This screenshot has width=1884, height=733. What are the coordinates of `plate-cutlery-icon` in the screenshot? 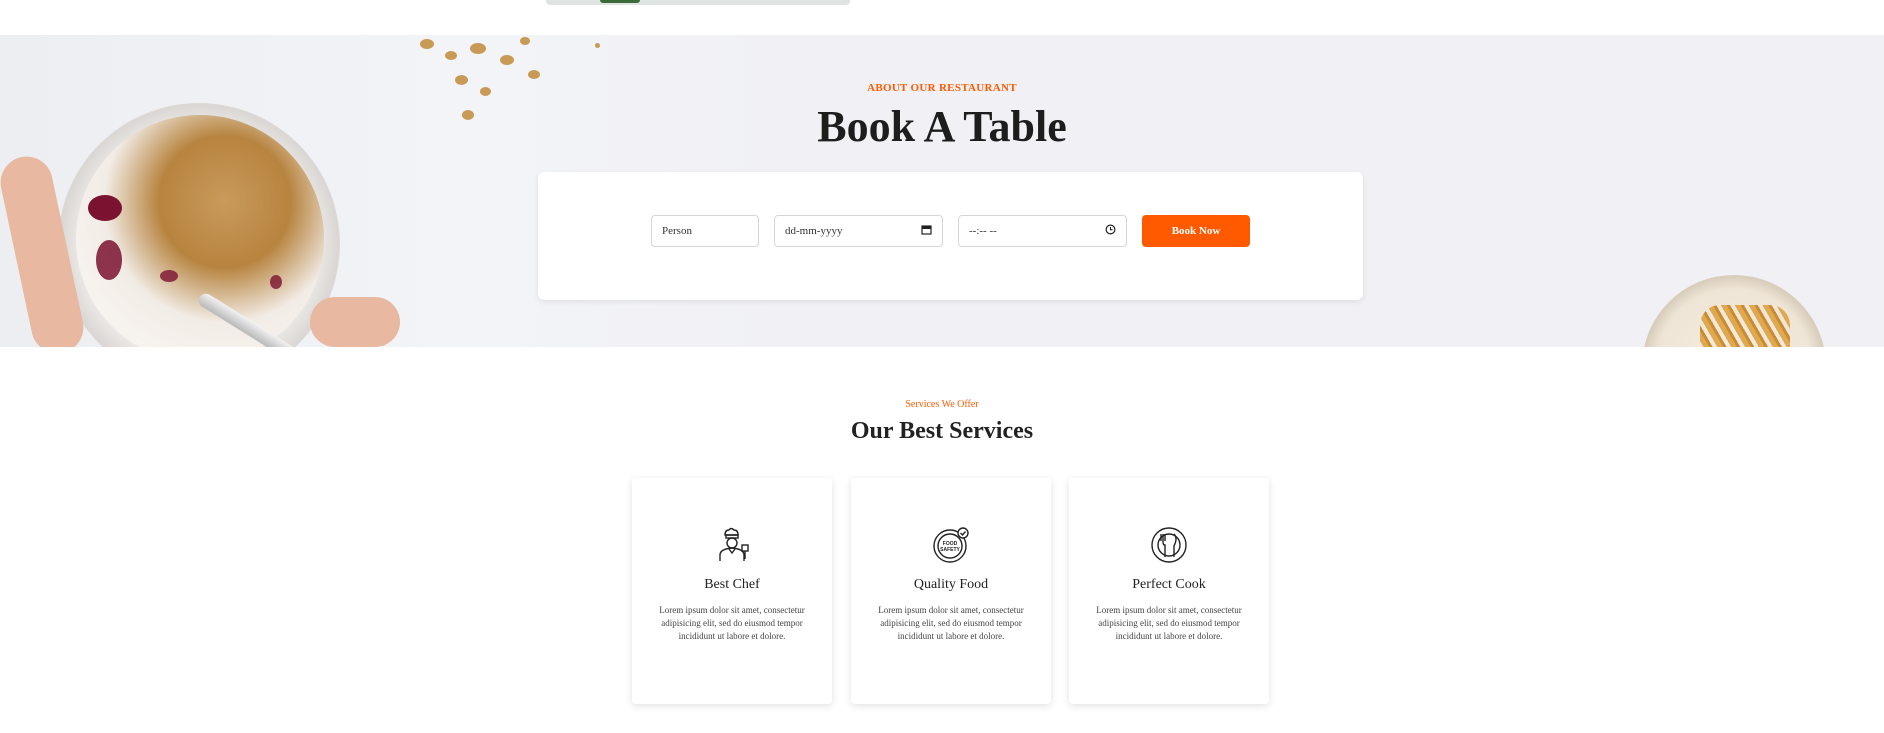 It's located at (1169, 545).